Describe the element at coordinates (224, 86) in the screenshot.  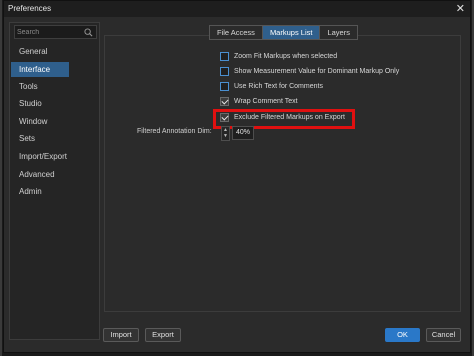
I see `checkbox-use-rich-text` at that location.